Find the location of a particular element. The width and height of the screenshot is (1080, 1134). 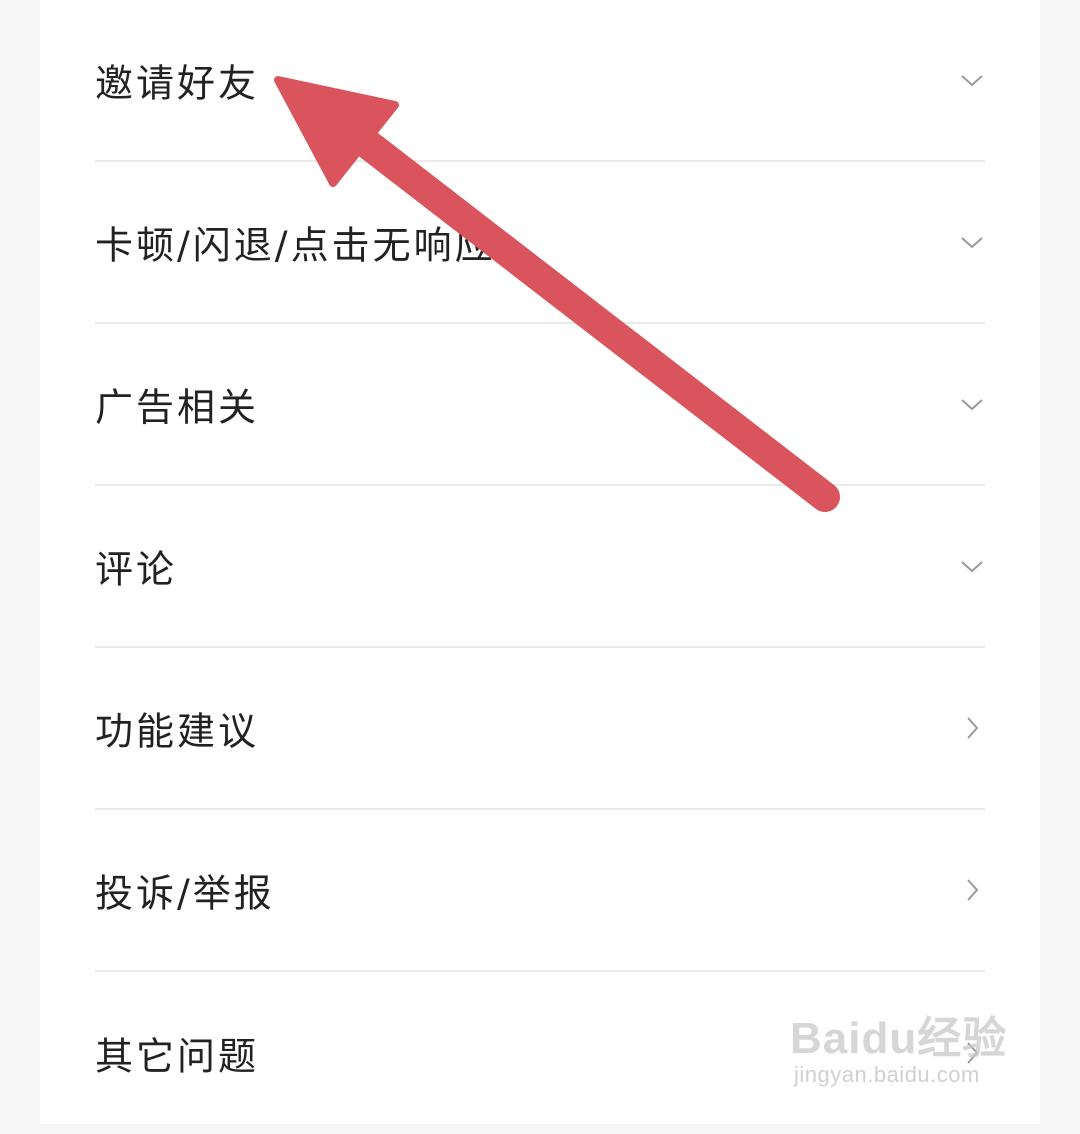

help-item-label: 邀请好友 is located at coordinates (177, 80).